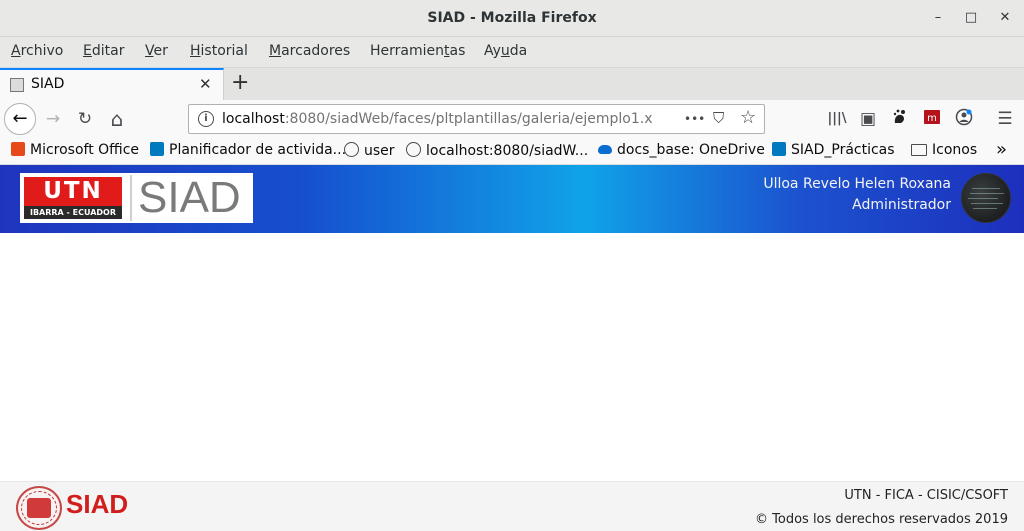 The width and height of the screenshot is (1024, 531). Describe the element at coordinates (117, 119) in the screenshot. I see `home-button: ⌂` at that location.